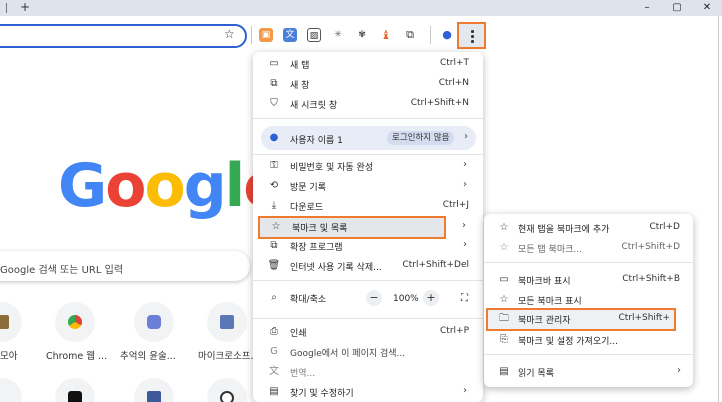  What do you see at coordinates (368, 332) in the screenshot?
I see `menu-item-print: ⎙ 인쇄 Ctrl+P` at bounding box center [368, 332].